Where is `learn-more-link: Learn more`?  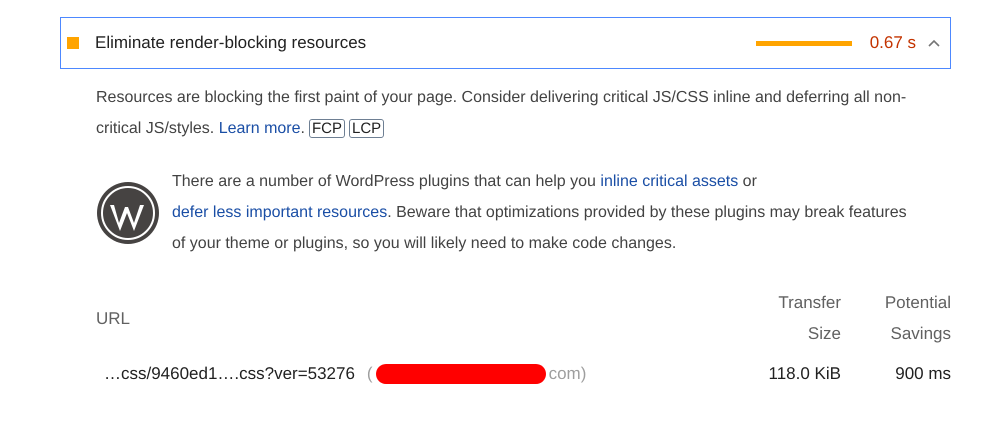
learn-more-link: Learn more is located at coordinates (259, 128).